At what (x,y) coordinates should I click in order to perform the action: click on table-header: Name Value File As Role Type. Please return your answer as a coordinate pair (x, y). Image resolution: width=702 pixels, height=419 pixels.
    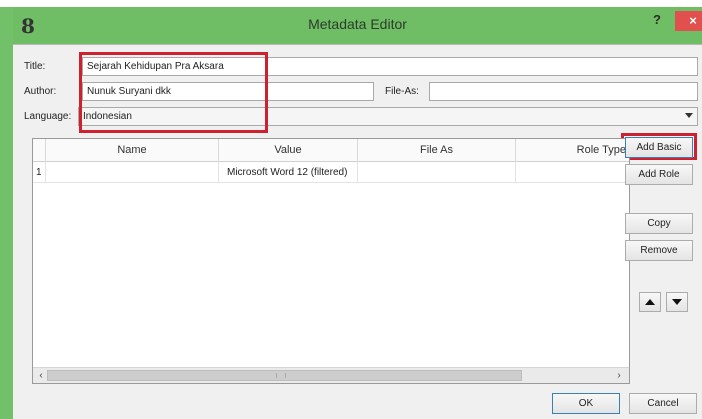
    Looking at the image, I should click on (331, 150).